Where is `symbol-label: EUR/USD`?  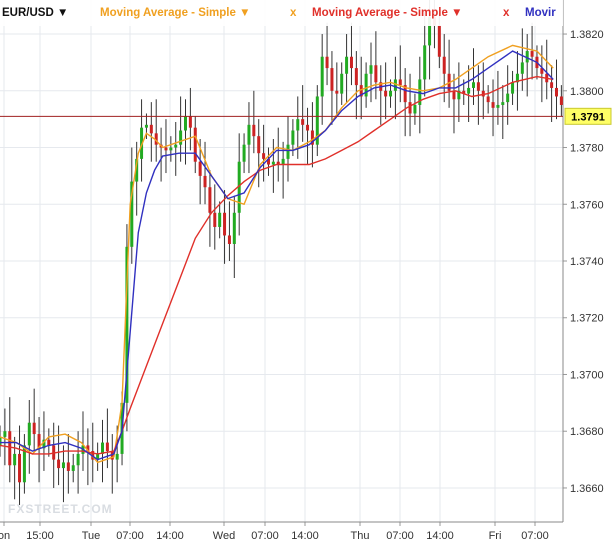 symbol-label: EUR/USD is located at coordinates (28, 13).